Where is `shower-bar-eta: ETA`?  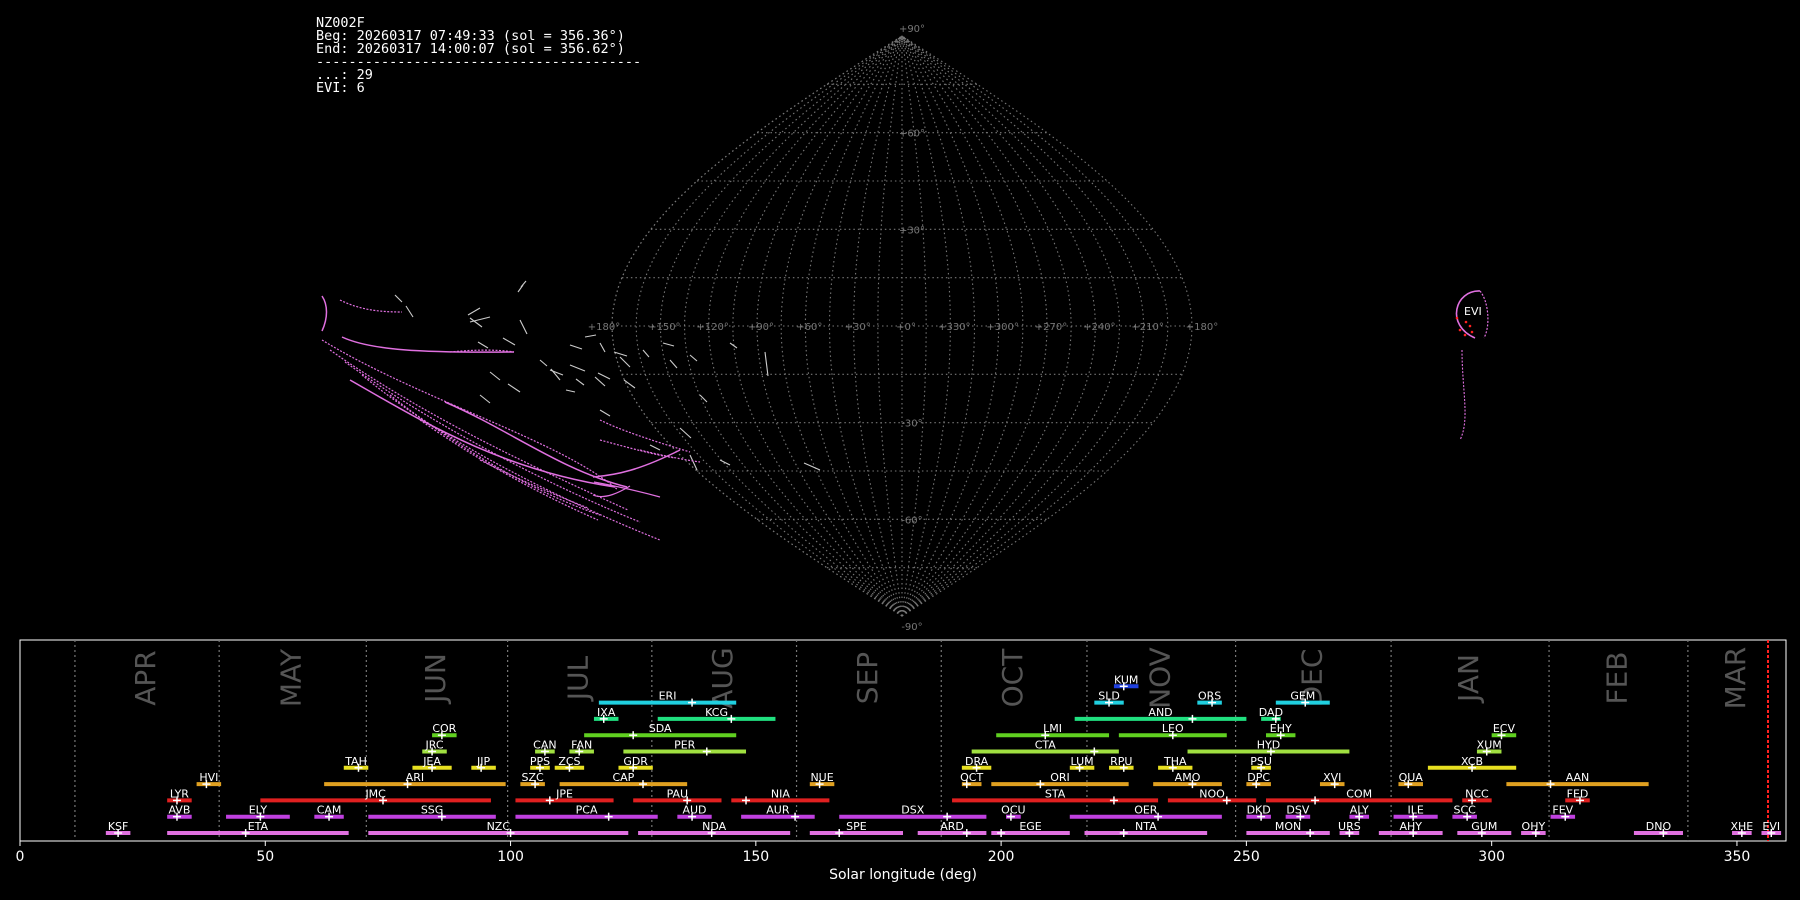
shower-bar-eta: ETA is located at coordinates (258, 828).